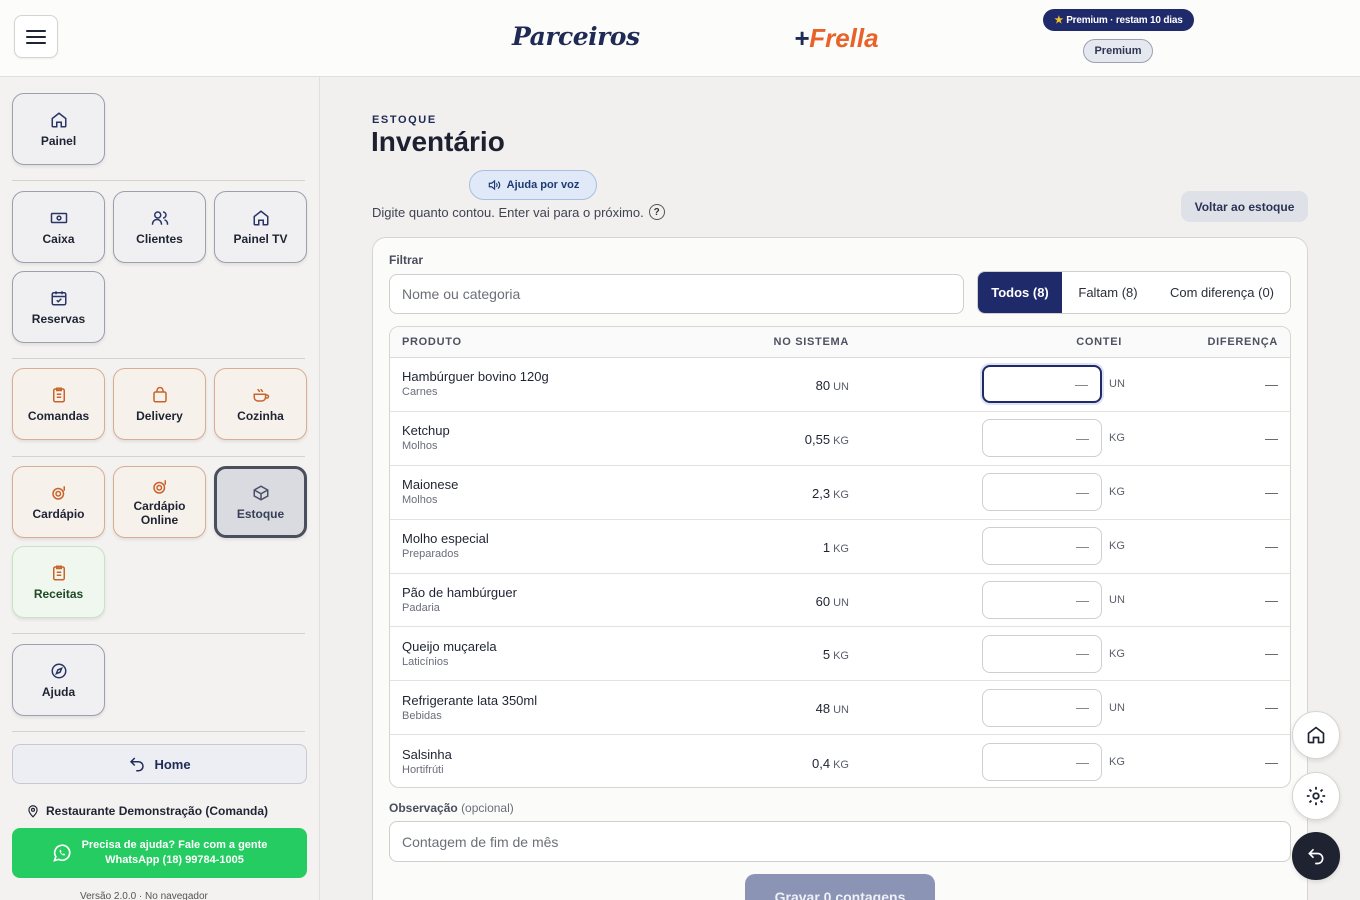 The height and width of the screenshot is (900, 1360). Describe the element at coordinates (159, 404) in the screenshot. I see `nav-delivery: Delivery` at that location.